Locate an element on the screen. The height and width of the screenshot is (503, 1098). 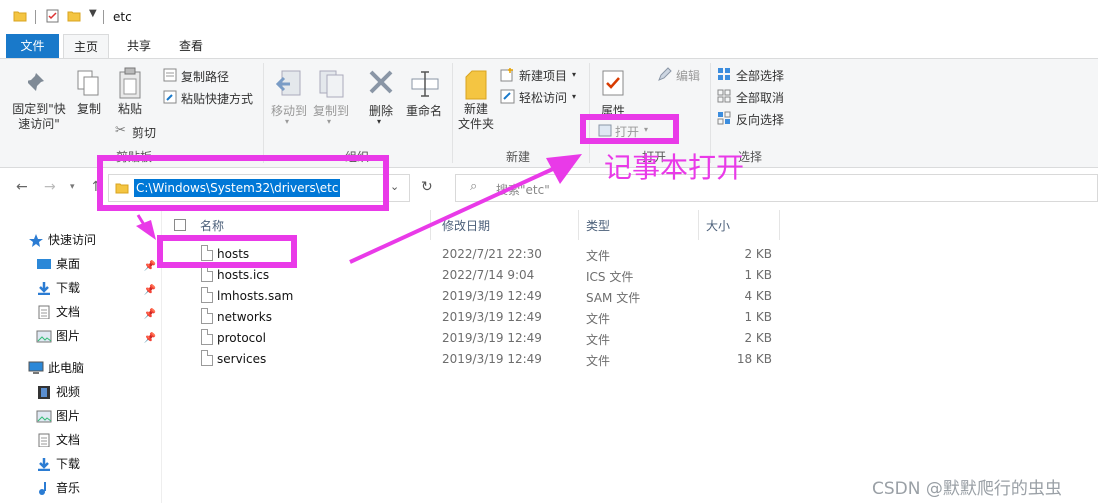
annotation-text: 记事本打开 is located at coordinates (674, 167).